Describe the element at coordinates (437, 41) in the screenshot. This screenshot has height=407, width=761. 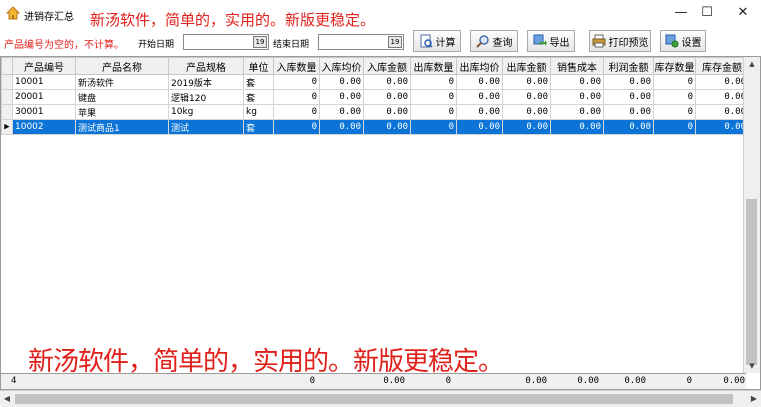
I see `calculate-button: 计算` at that location.